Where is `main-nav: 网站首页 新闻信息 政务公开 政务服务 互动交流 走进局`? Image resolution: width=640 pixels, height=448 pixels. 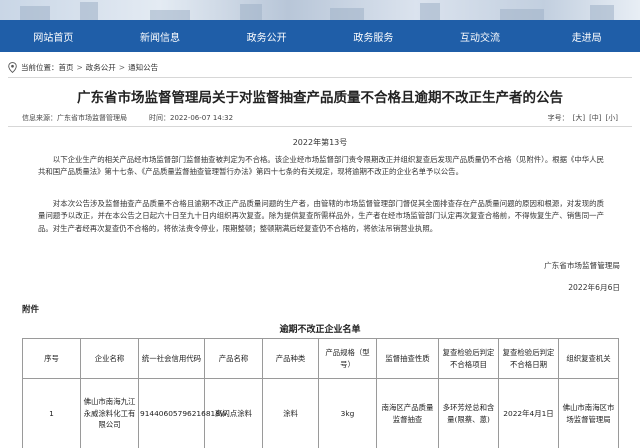 main-nav: 网站首页 新闻信息 政务公开 政务服务 互动交流 走进局 is located at coordinates (320, 36).